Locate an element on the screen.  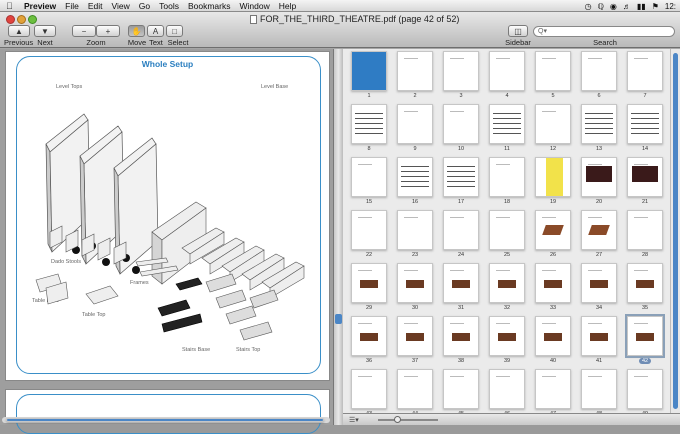
thumbnail-number: 33 is located at coordinates (553, 308).